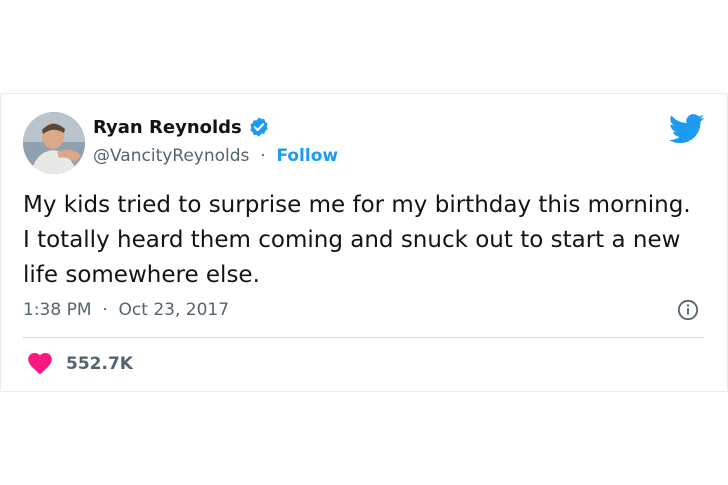  I want to click on follow-button: Follow, so click(307, 156).